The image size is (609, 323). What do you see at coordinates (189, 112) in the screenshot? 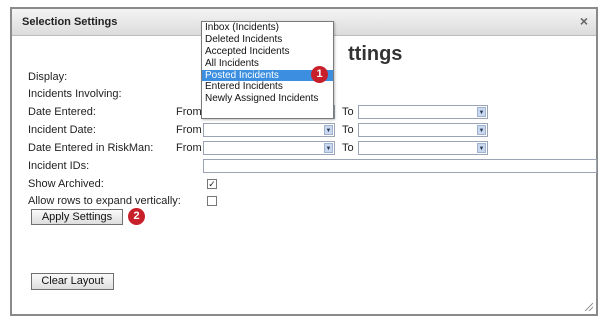
I see `date-entered-from-label: From` at bounding box center [189, 112].